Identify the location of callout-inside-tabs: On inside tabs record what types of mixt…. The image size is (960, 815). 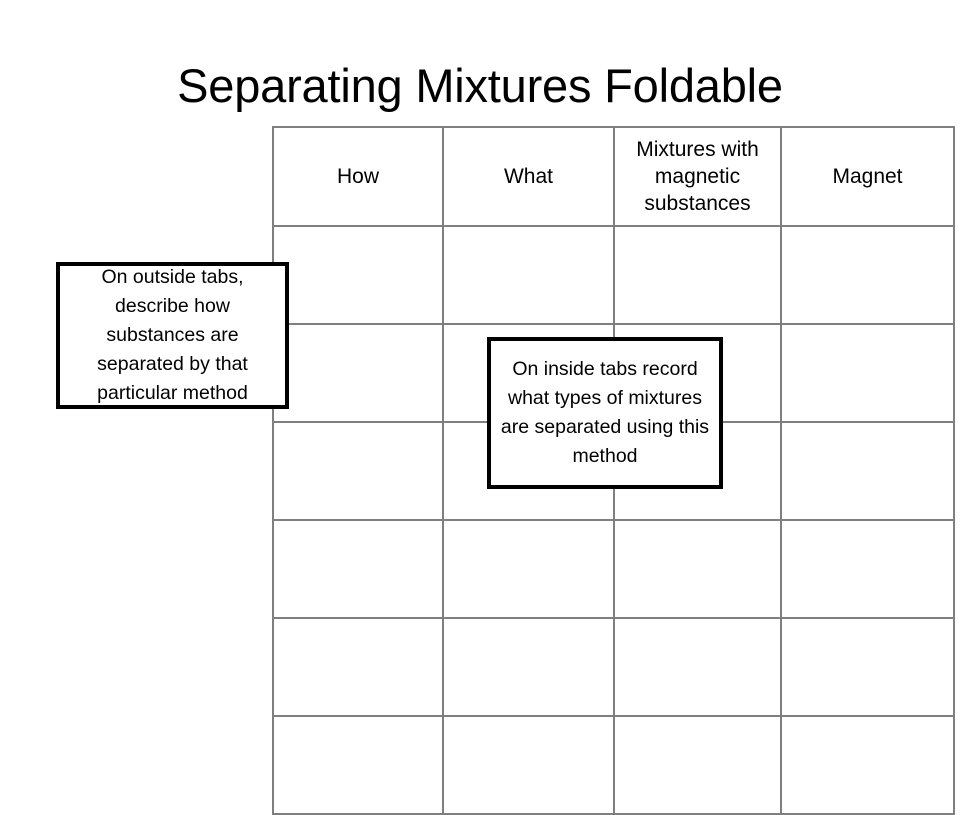
(605, 413).